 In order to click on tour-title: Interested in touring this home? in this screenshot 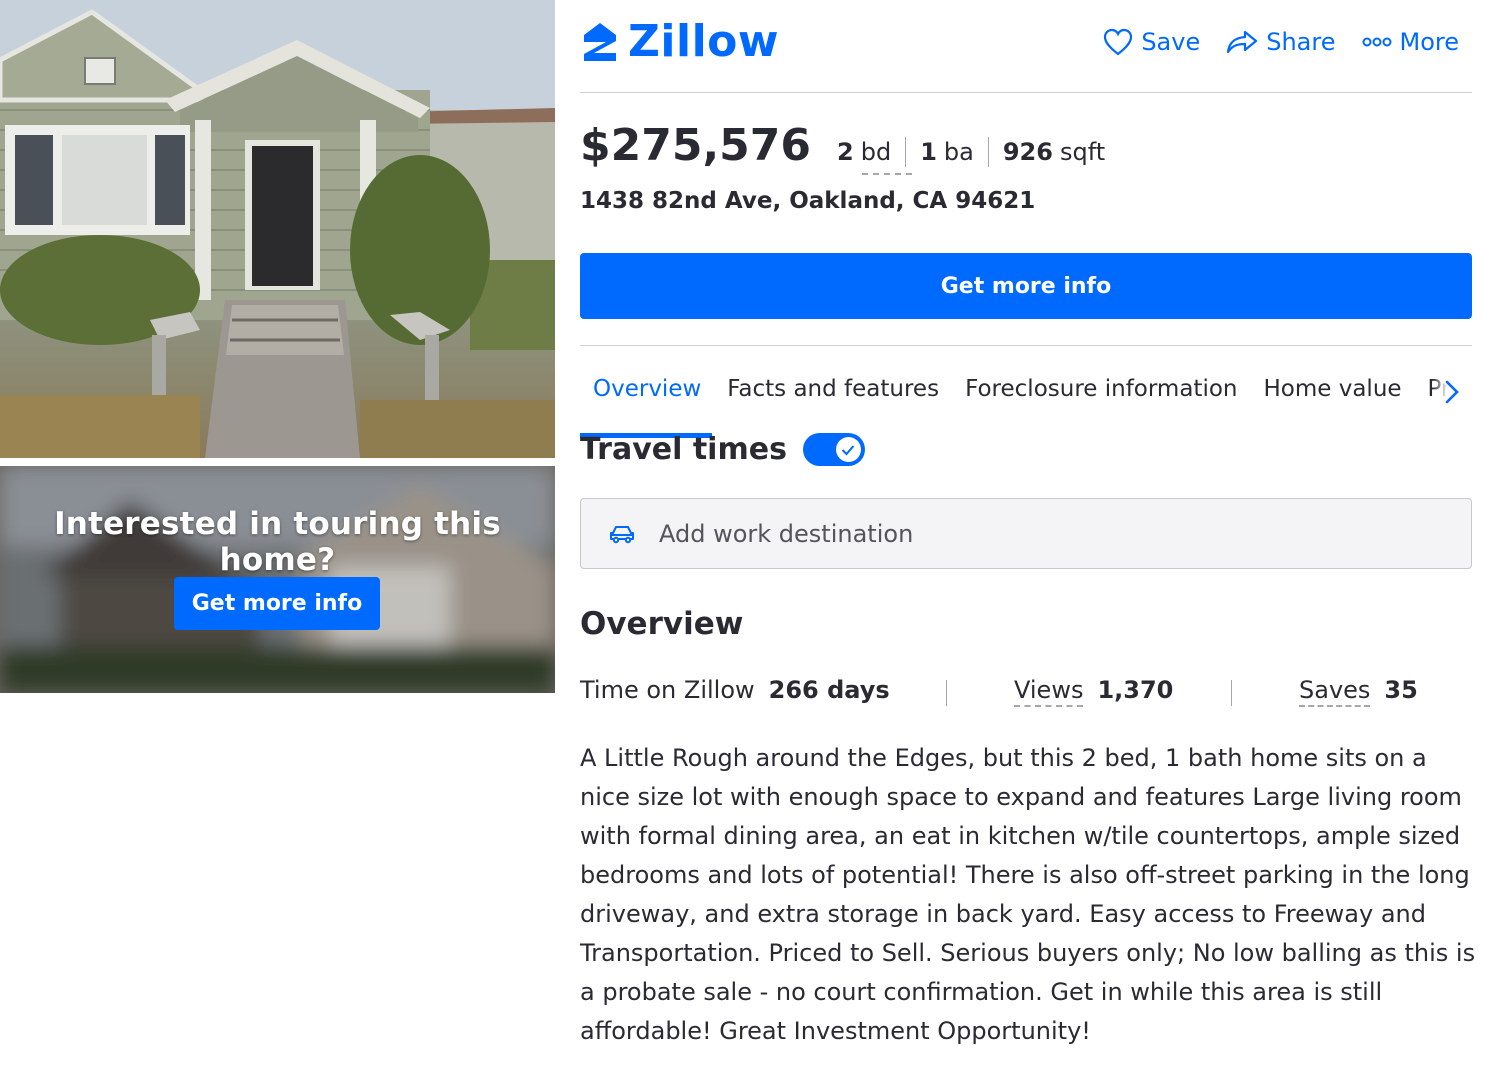, I will do `click(277, 542)`.